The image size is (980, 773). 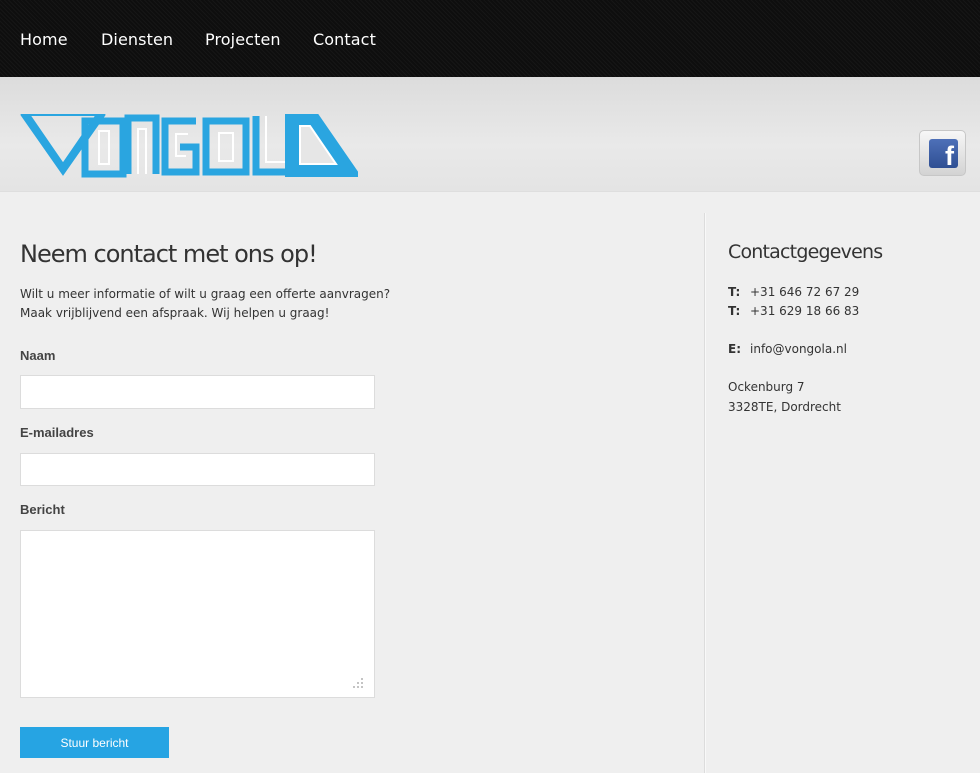 I want to click on nav-item-home: Home, so click(x=44, y=39).